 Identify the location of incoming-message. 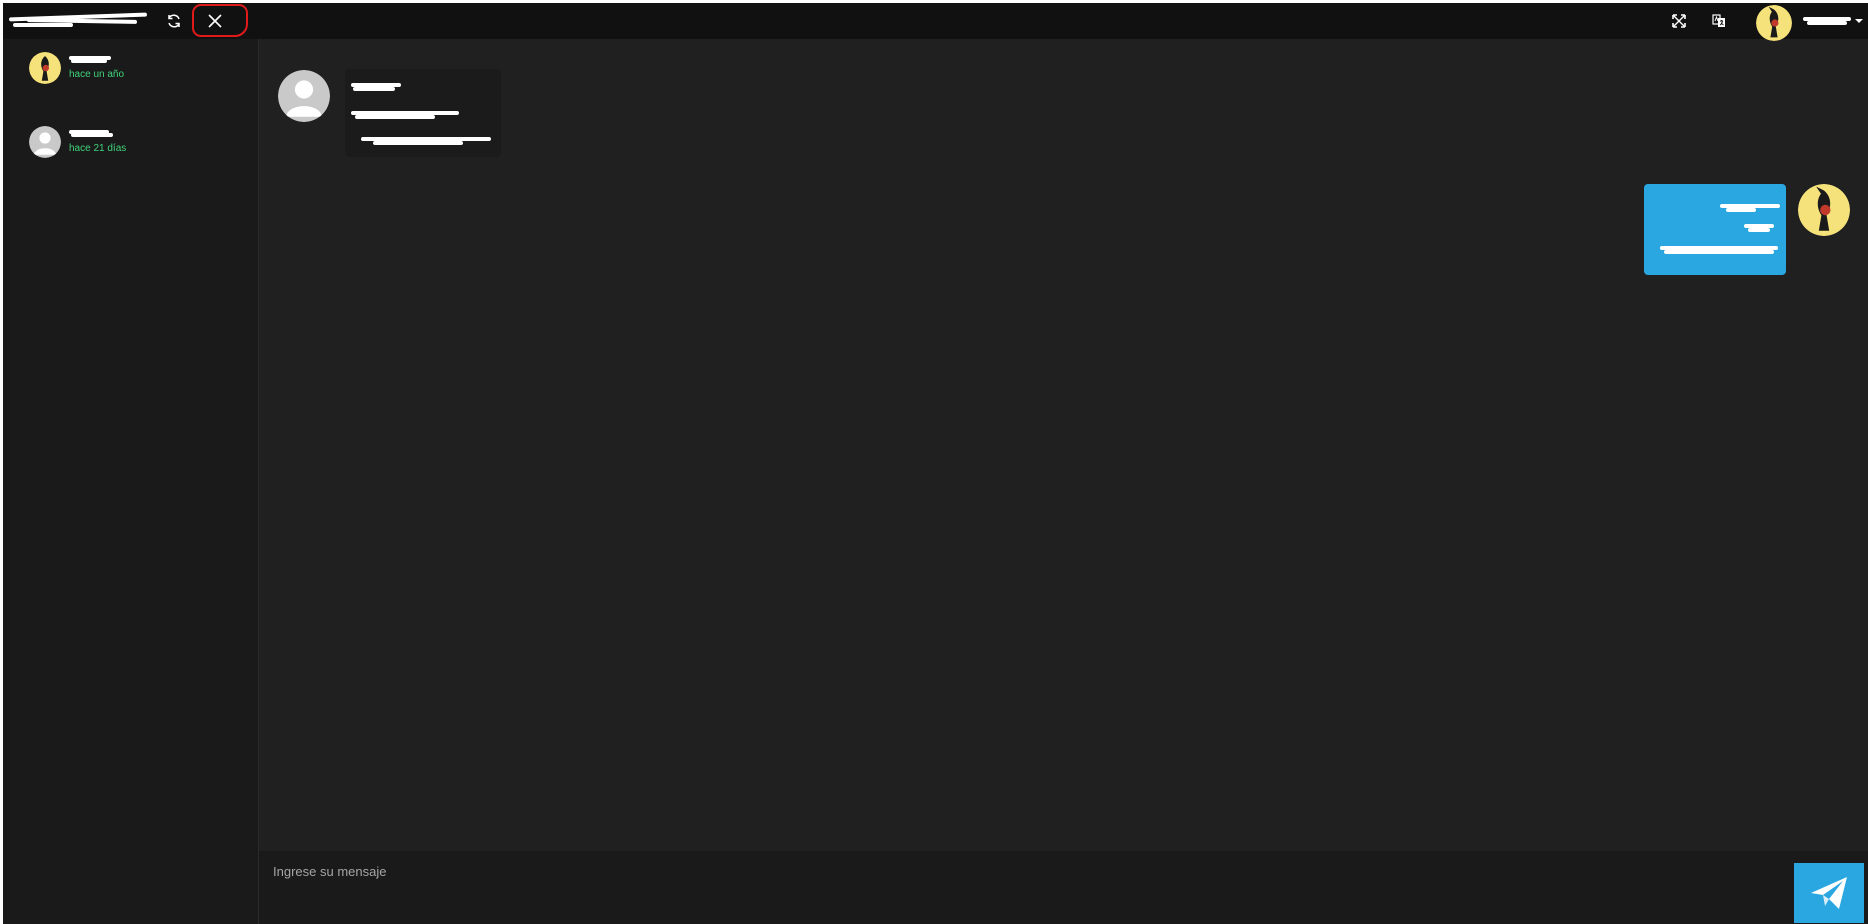
(423, 113).